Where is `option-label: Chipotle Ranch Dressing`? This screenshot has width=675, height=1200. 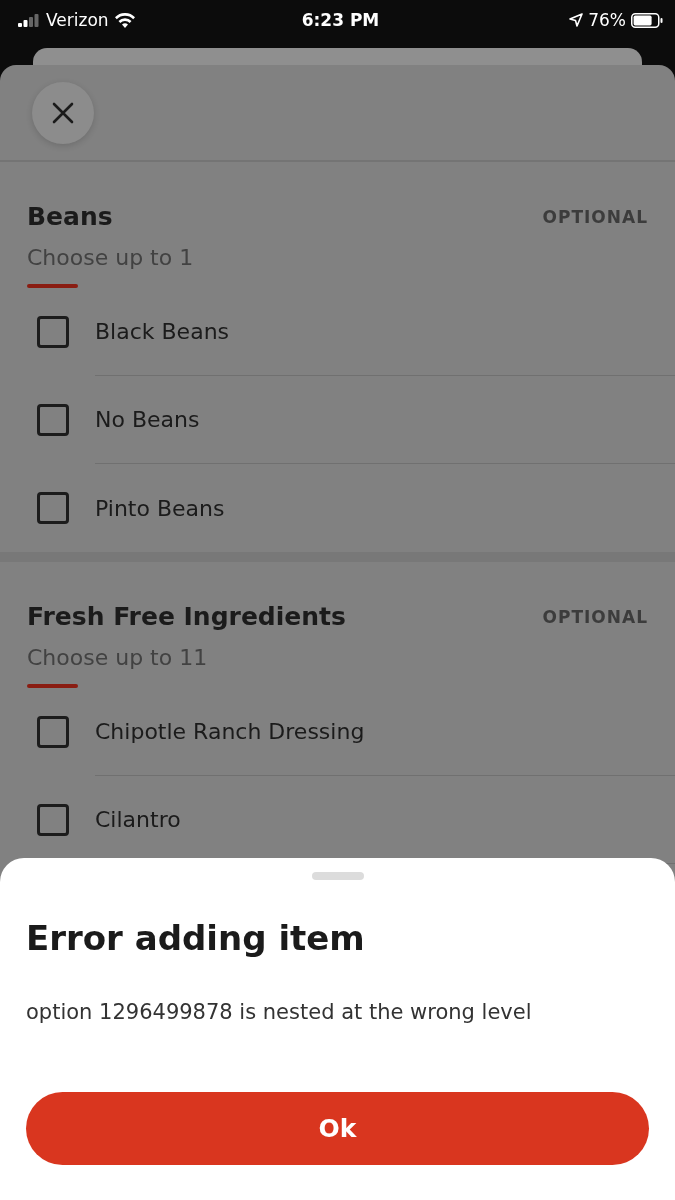
option-label: Chipotle Ranch Dressing is located at coordinates (385, 732).